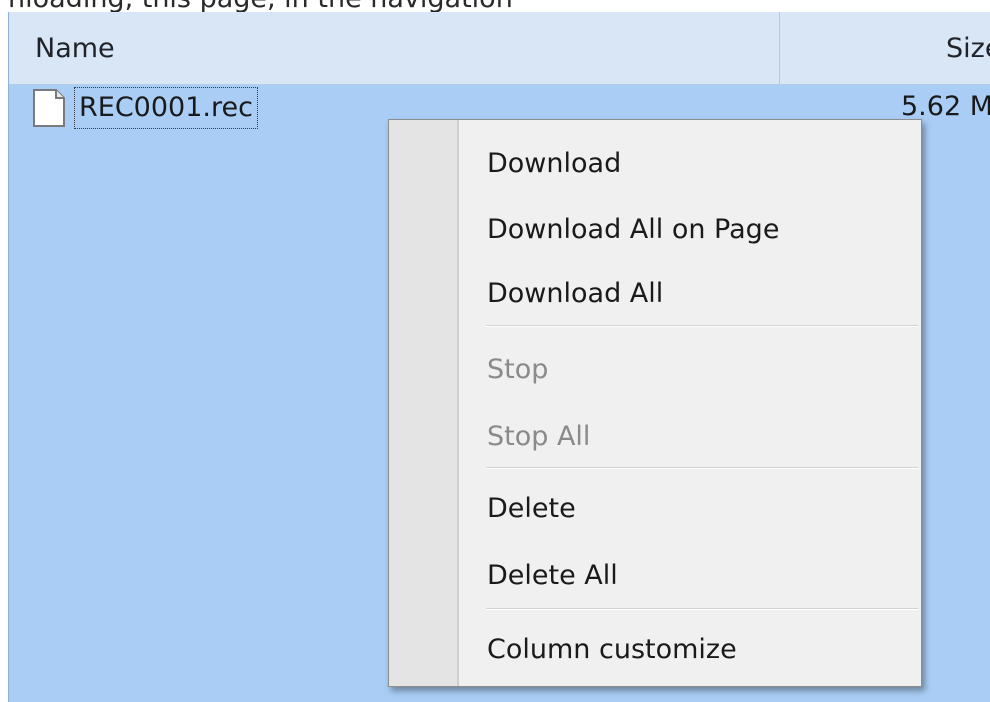 Image resolution: width=990 pixels, height=702 pixels. Describe the element at coordinates (531, 508) in the screenshot. I see `menu-item-delete: Delete` at that location.